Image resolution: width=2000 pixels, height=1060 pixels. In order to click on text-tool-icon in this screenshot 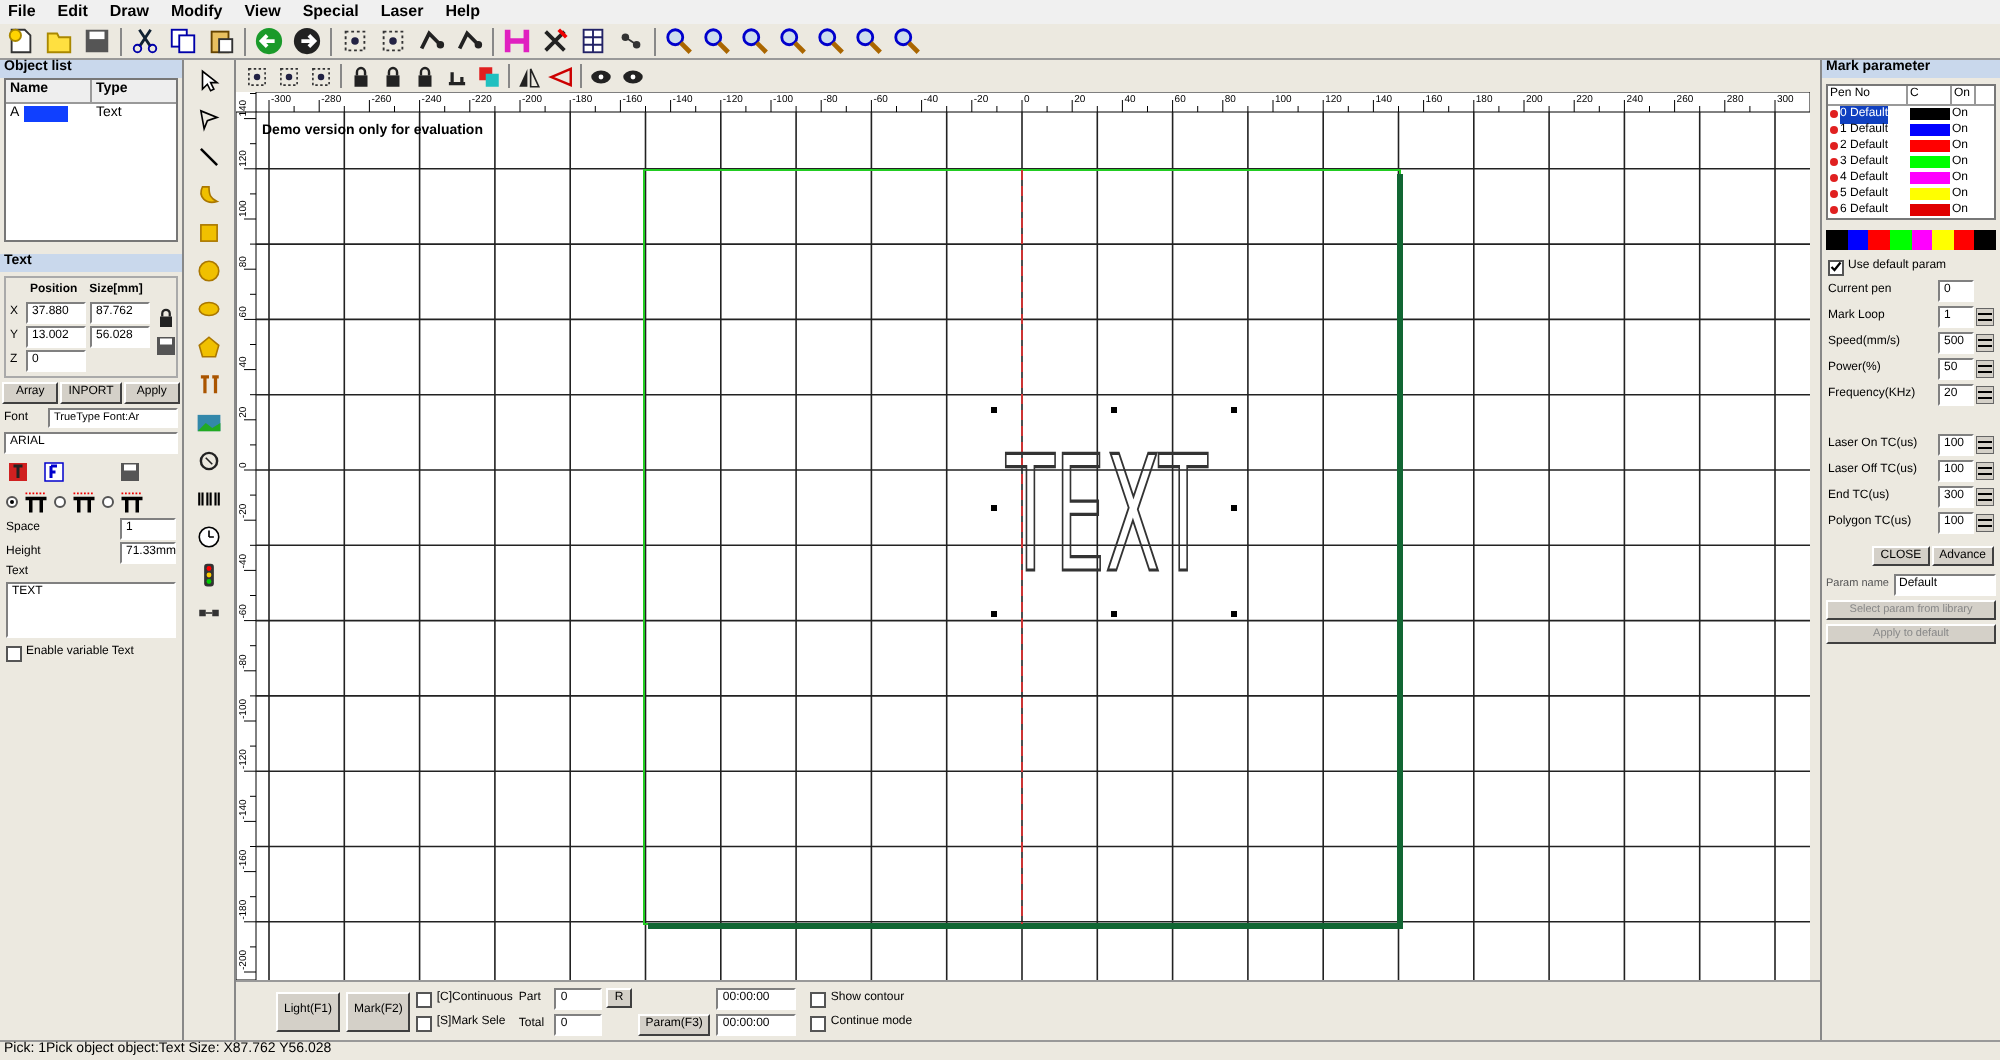, I will do `click(209, 385)`.